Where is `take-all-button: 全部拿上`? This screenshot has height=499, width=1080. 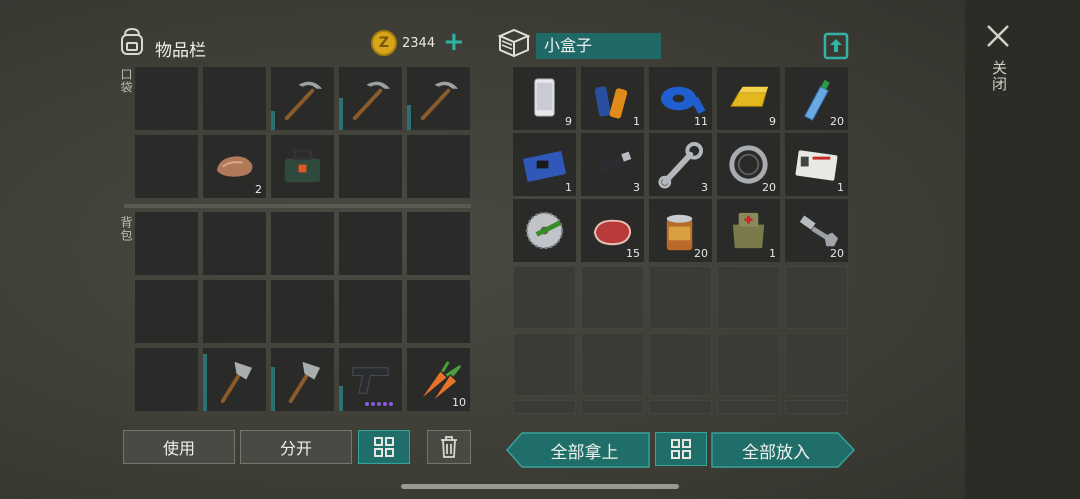 take-all-button: 全部拿上 is located at coordinates (584, 450).